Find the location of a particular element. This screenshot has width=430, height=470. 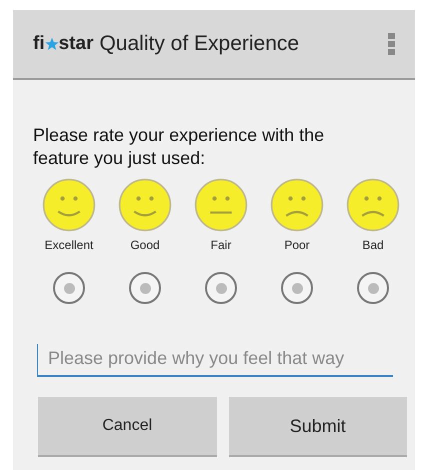

rating-label: Fair is located at coordinates (221, 245).